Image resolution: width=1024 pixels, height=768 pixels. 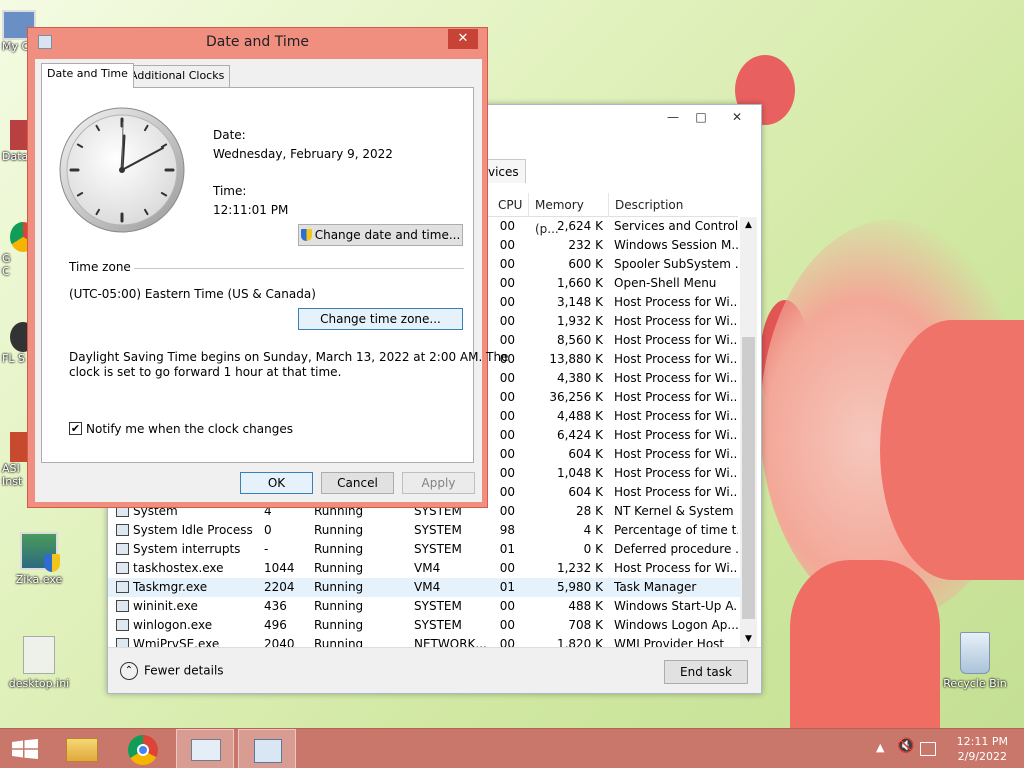 What do you see at coordinates (186, 625) in the screenshot?
I see `cell-name: winlogon.exe` at bounding box center [186, 625].